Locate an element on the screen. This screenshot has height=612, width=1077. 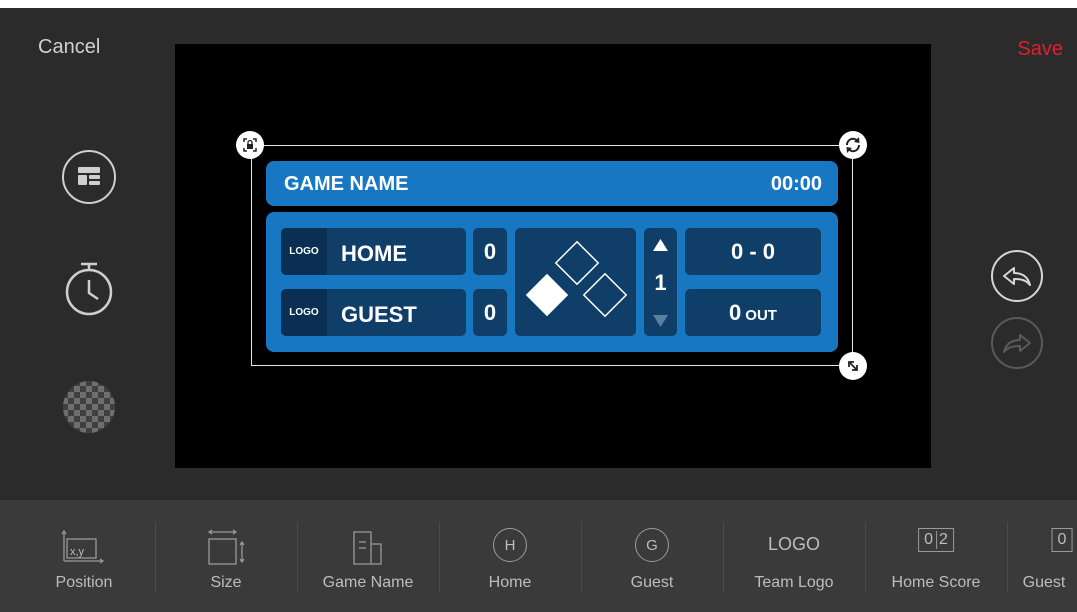
tool-guest-score-label: Guest is located at coordinates (1044, 582).